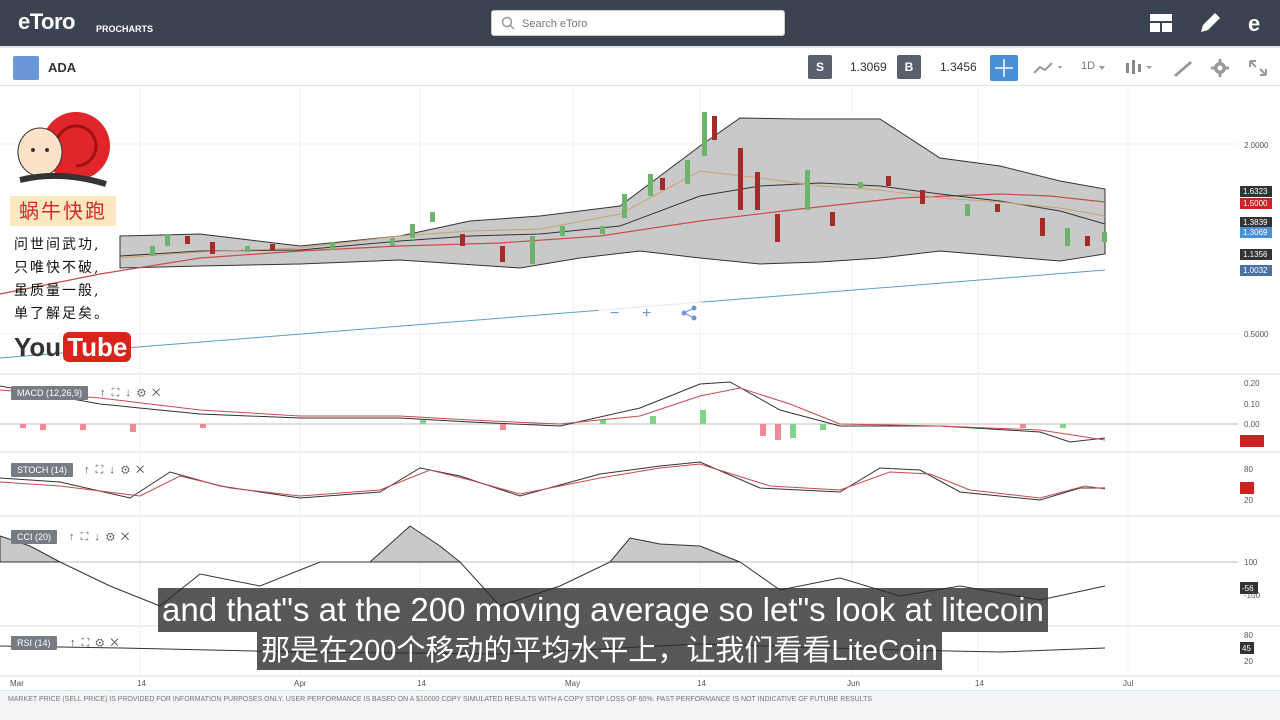  I want to click on rsi-value: 45, so click(1246, 648).